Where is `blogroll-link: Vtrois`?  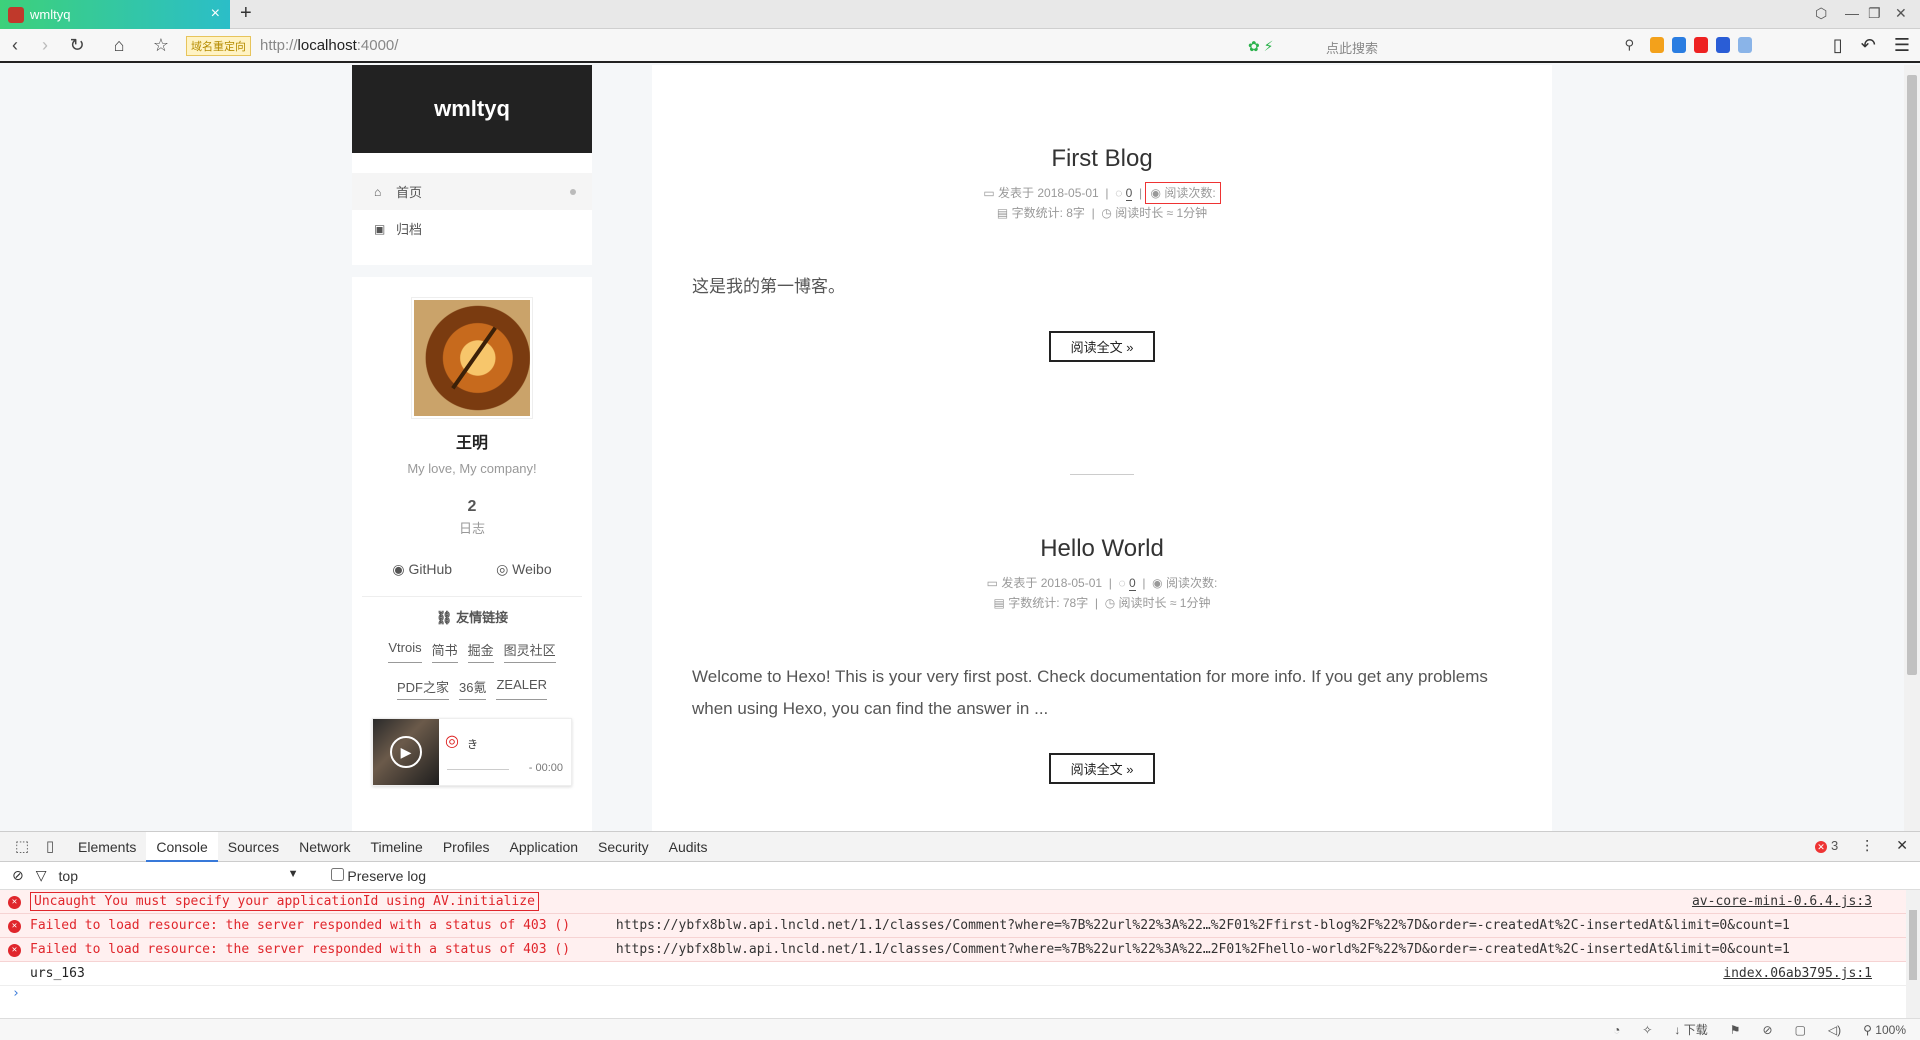 blogroll-link: Vtrois is located at coordinates (405, 651).